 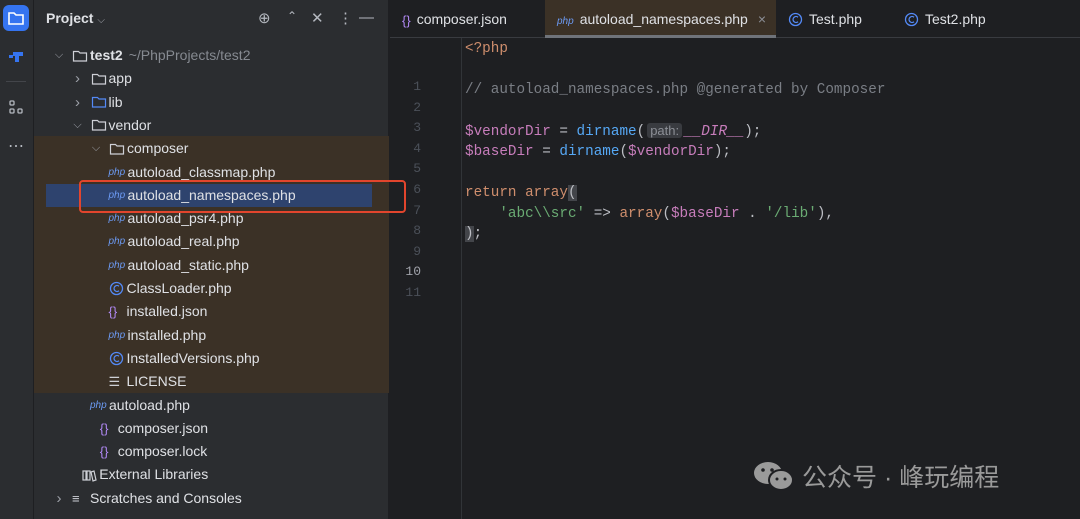 What do you see at coordinates (211, 148) in the screenshot?
I see `tree-item: ⌵ composer` at bounding box center [211, 148].